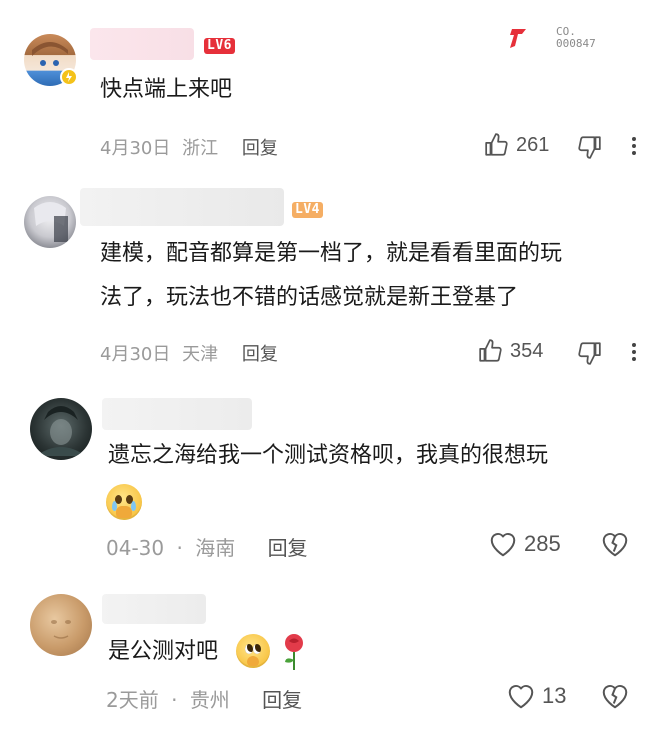  I want to click on like-count: 354, so click(527, 350).